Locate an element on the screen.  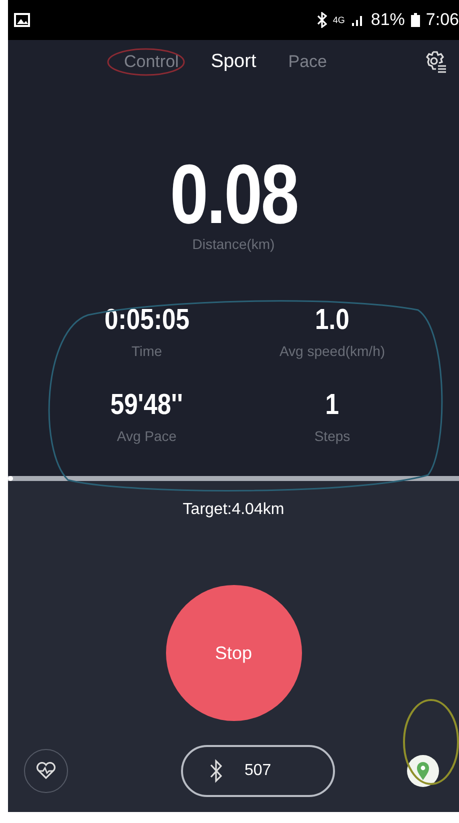
stat-value: 59'48'' is located at coordinates (146, 405).